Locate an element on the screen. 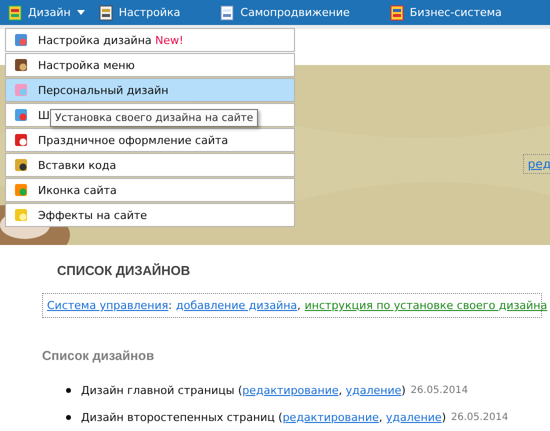 The height and width of the screenshot is (431, 550). section-title: Список дизайнов is located at coordinates (99, 355).